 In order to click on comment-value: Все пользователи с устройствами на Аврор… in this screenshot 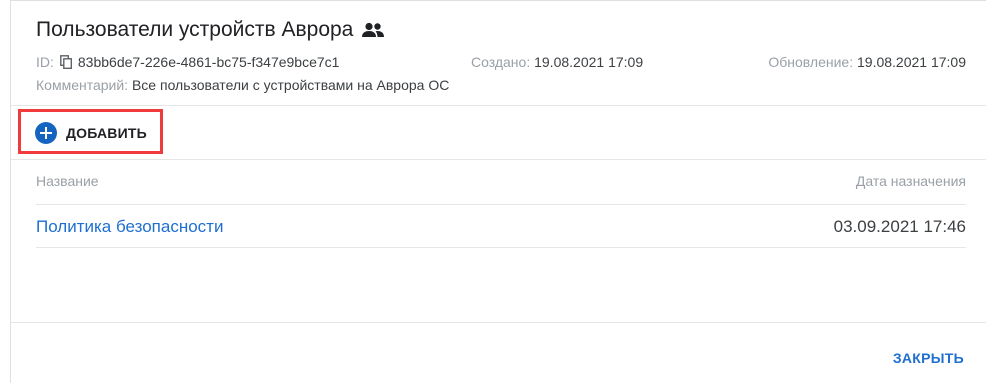, I will do `click(290, 85)`.